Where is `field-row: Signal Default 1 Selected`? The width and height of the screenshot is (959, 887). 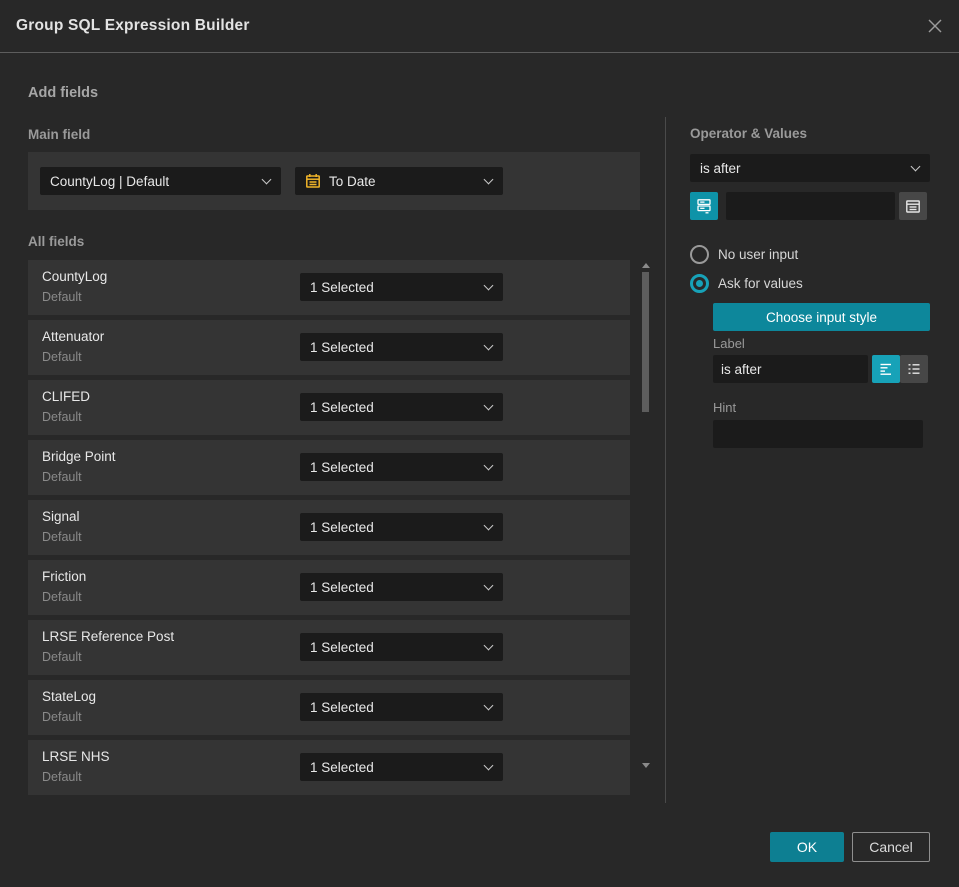 field-row: Signal Default 1 Selected is located at coordinates (329, 527).